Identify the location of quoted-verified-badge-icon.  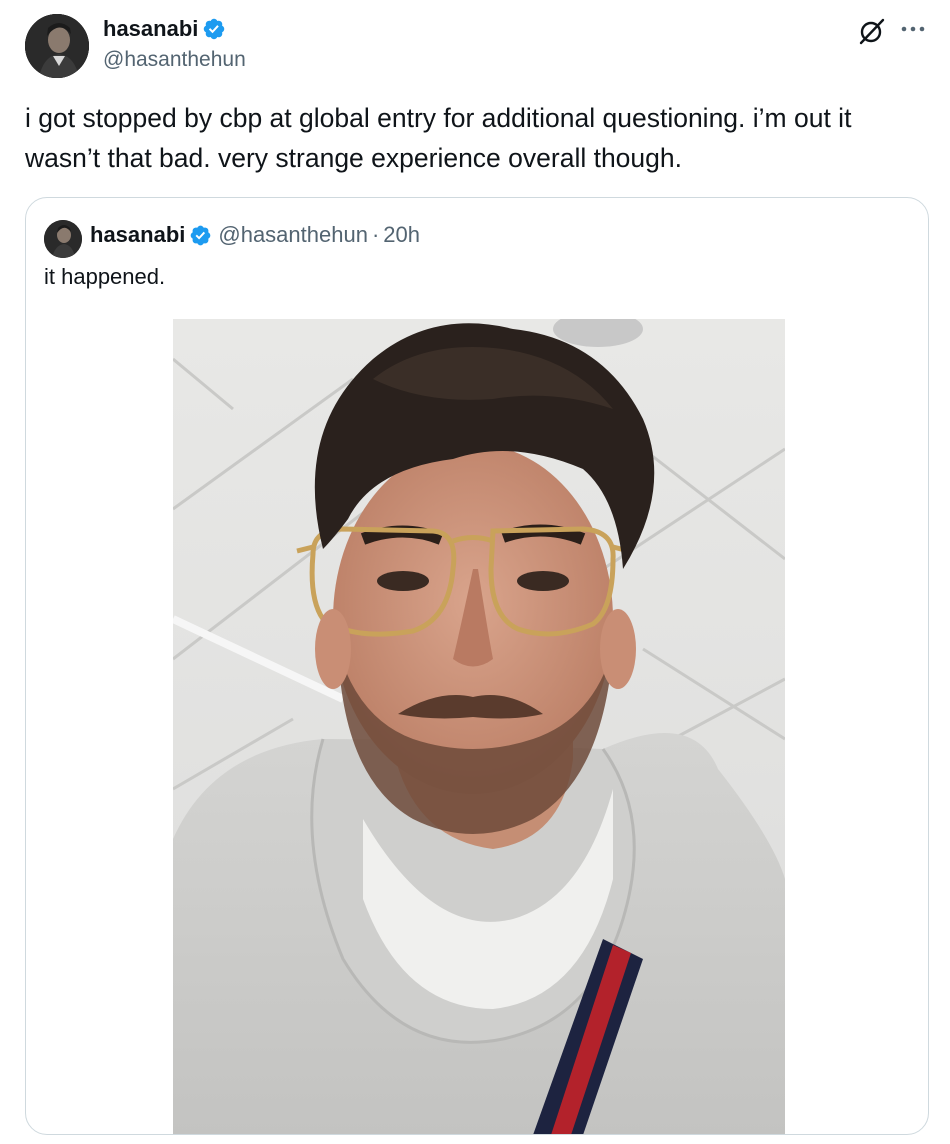
(201, 235).